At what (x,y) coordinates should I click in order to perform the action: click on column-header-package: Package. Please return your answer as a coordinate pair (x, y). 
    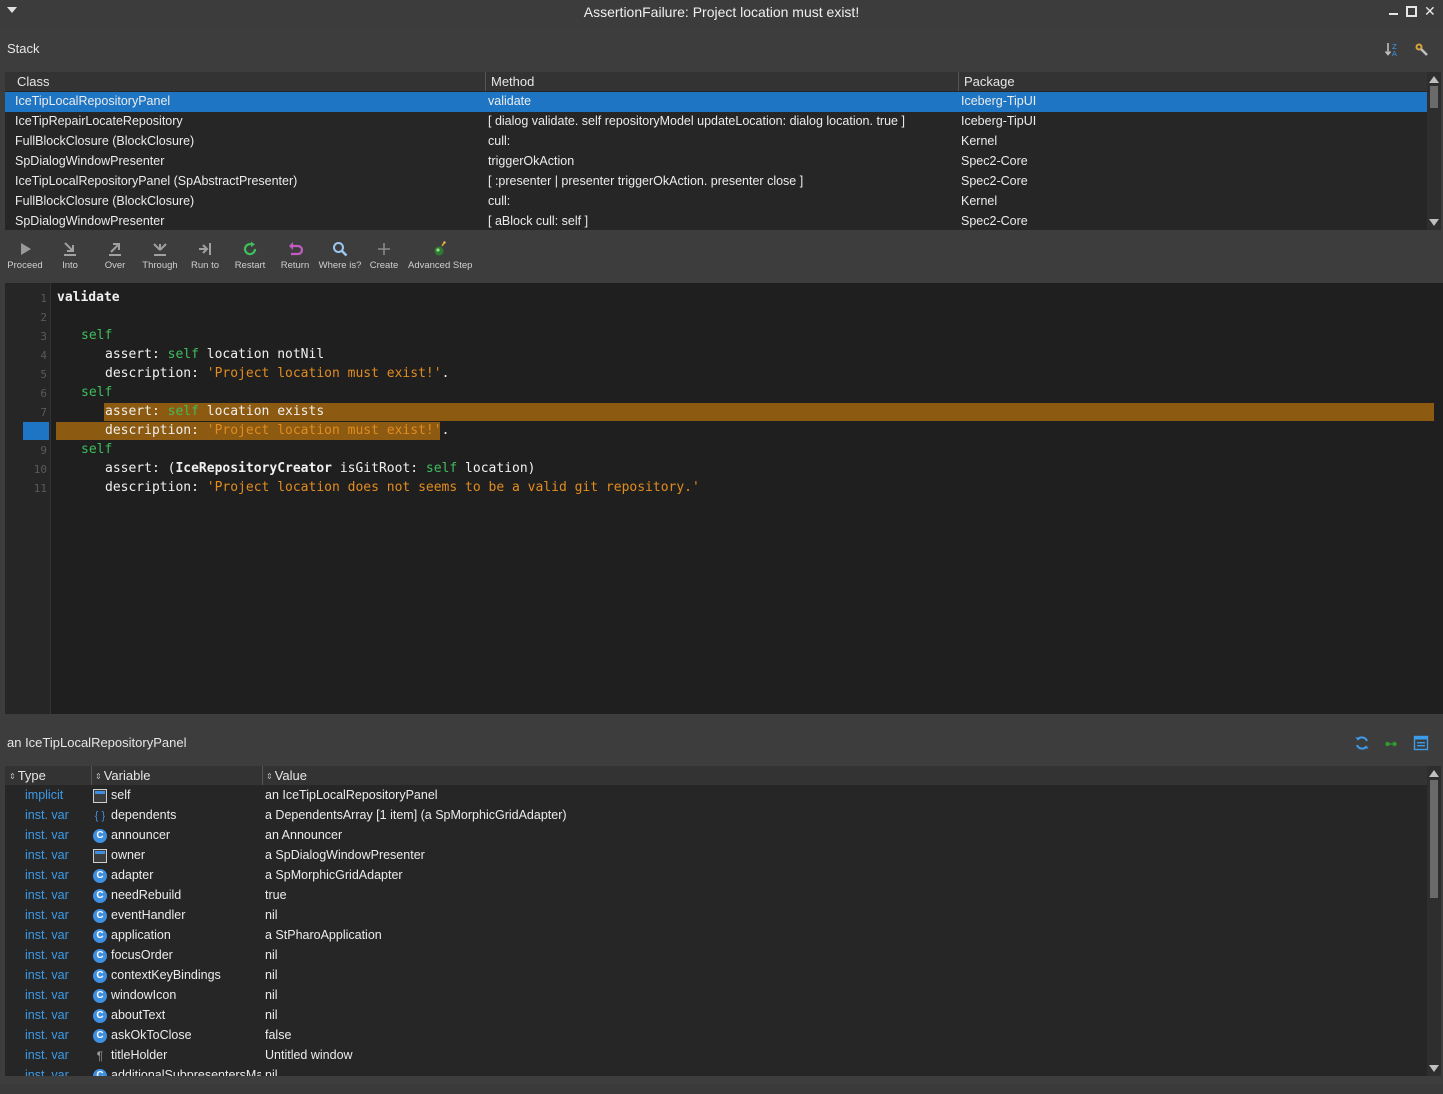
    Looking at the image, I should click on (989, 81).